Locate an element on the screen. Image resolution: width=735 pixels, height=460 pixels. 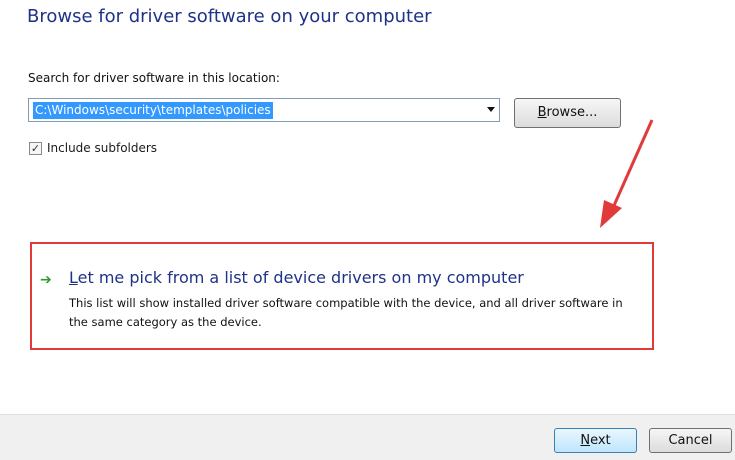
annotation-arrow is located at coordinates (627, 173).